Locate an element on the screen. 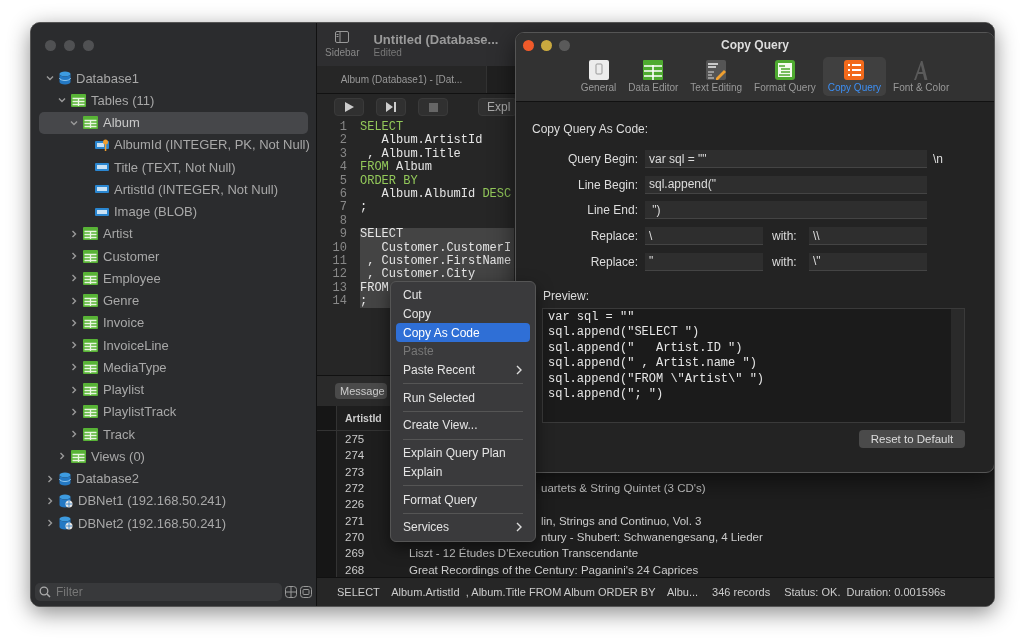 This screenshot has width=1024, height=644. run-current-button is located at coordinates (391, 107).